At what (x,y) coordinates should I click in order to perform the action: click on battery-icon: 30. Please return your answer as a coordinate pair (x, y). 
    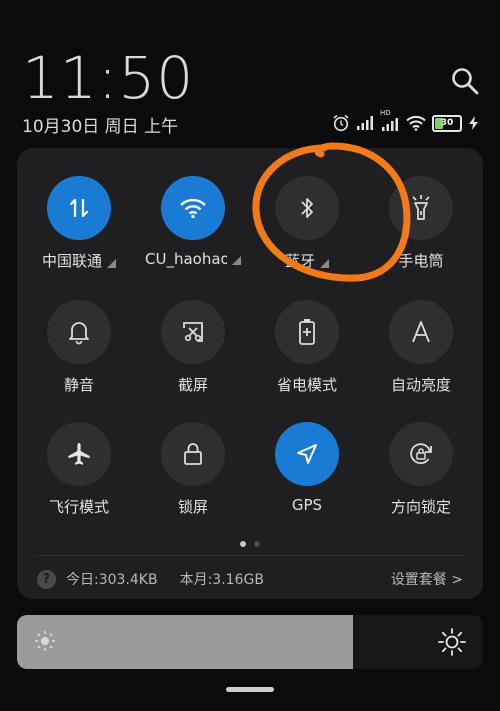
    Looking at the image, I should click on (447, 123).